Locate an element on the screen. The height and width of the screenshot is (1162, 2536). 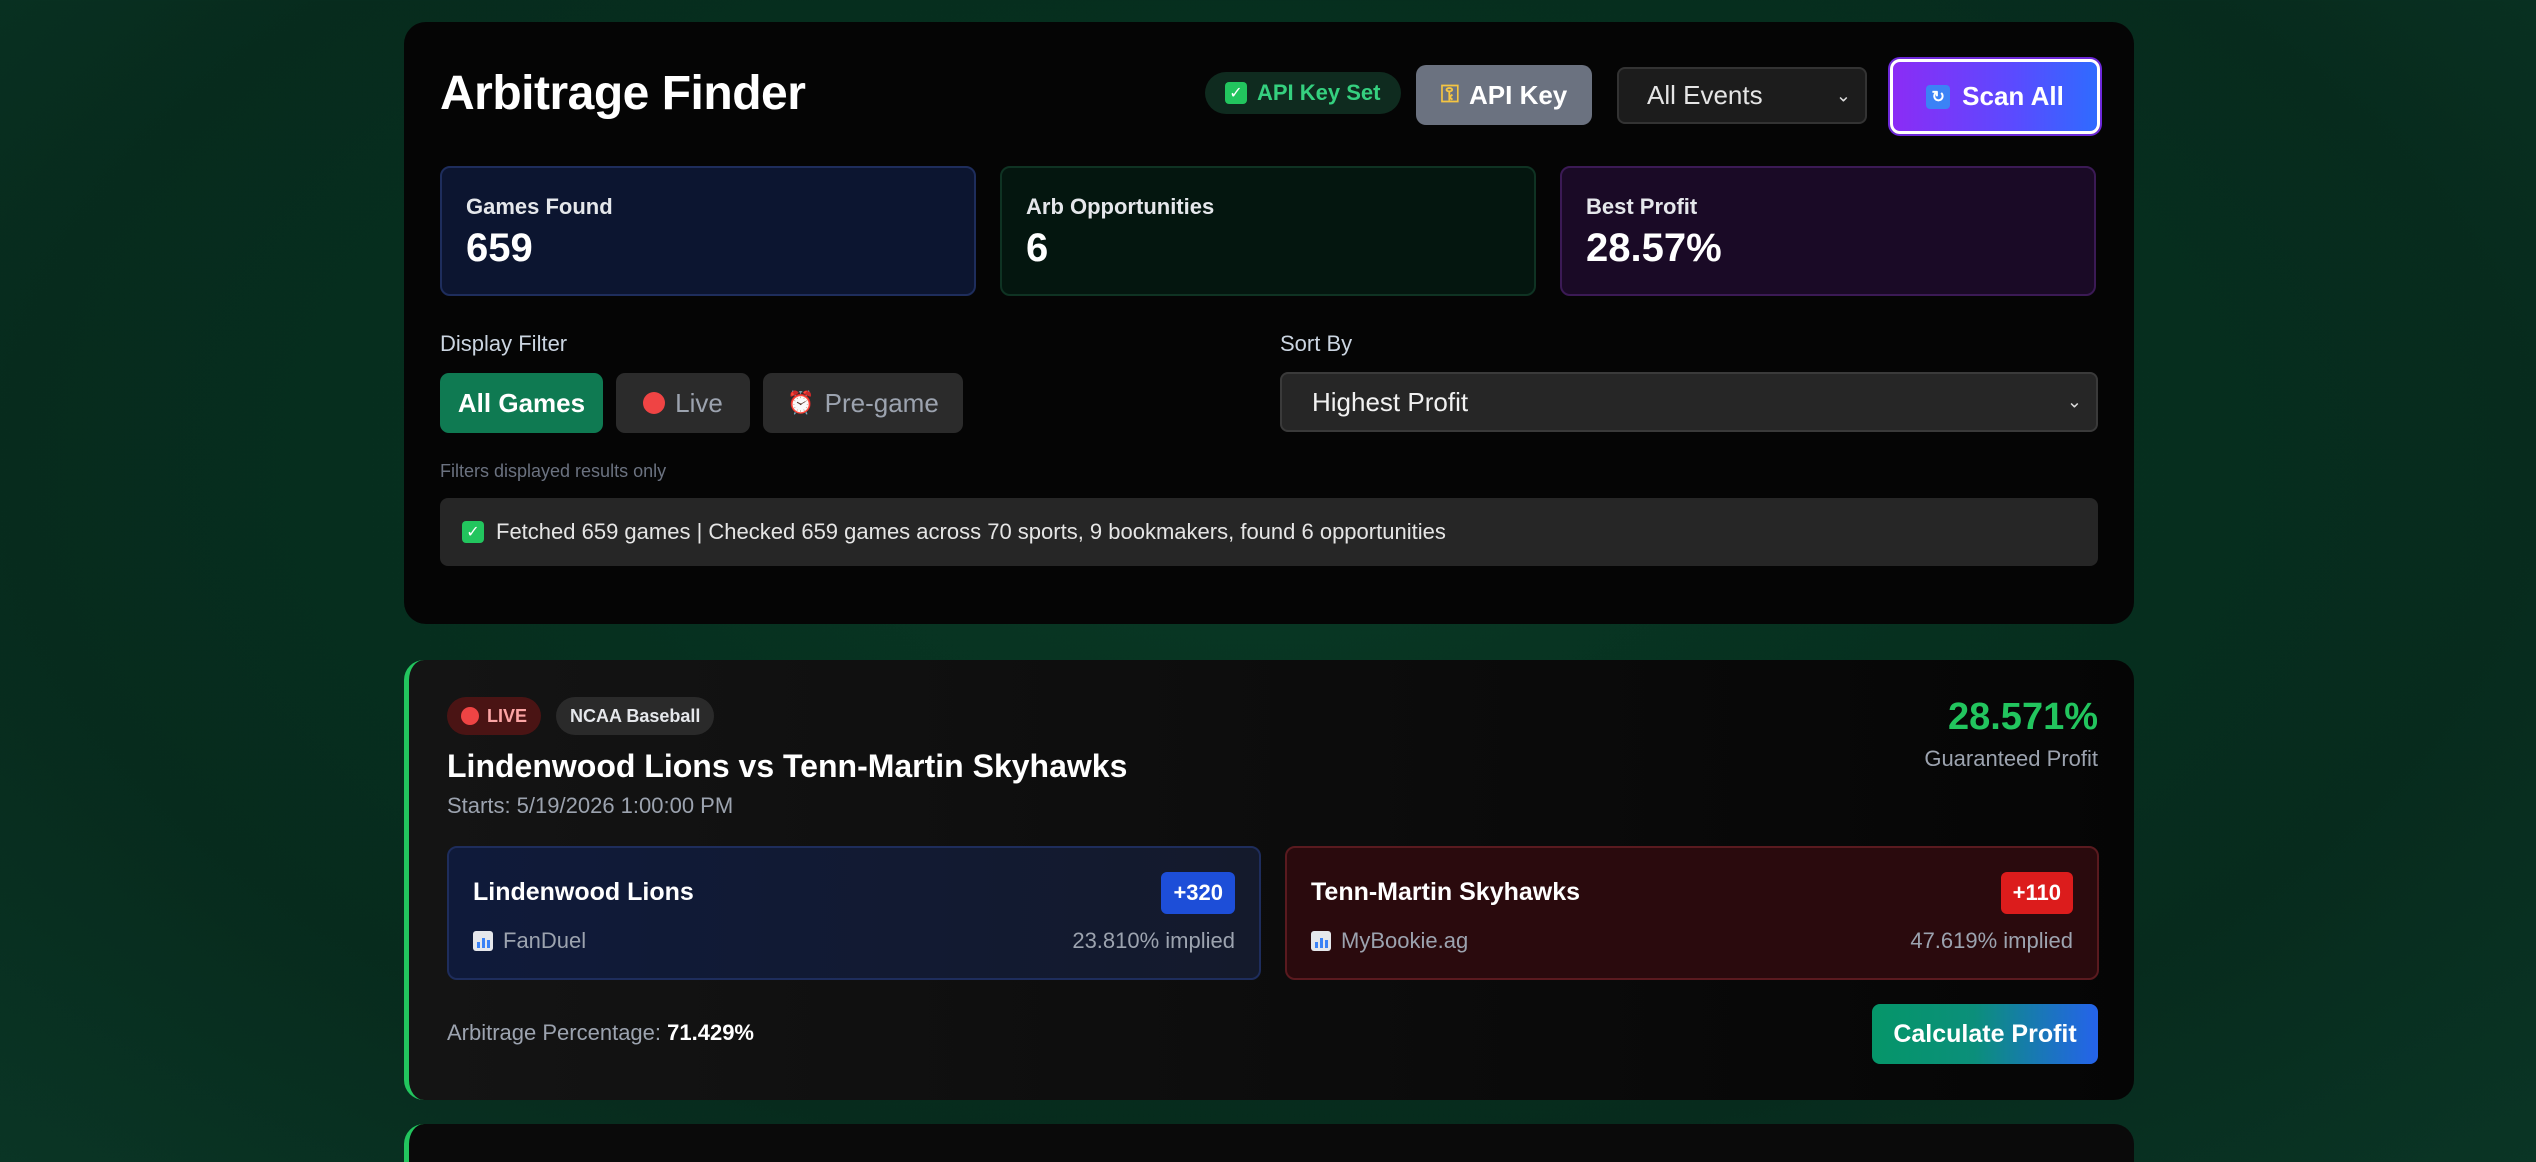
implied-probability: 47.619% implied is located at coordinates (1991, 940).